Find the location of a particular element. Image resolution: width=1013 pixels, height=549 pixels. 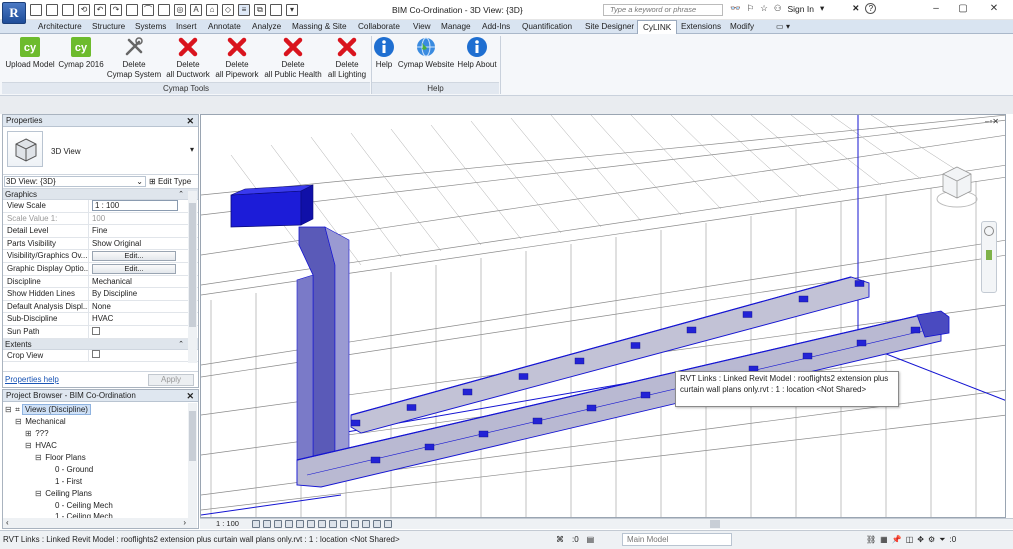

property-row: Sub-Discipline HVAC is located at coordinates (100, 319).